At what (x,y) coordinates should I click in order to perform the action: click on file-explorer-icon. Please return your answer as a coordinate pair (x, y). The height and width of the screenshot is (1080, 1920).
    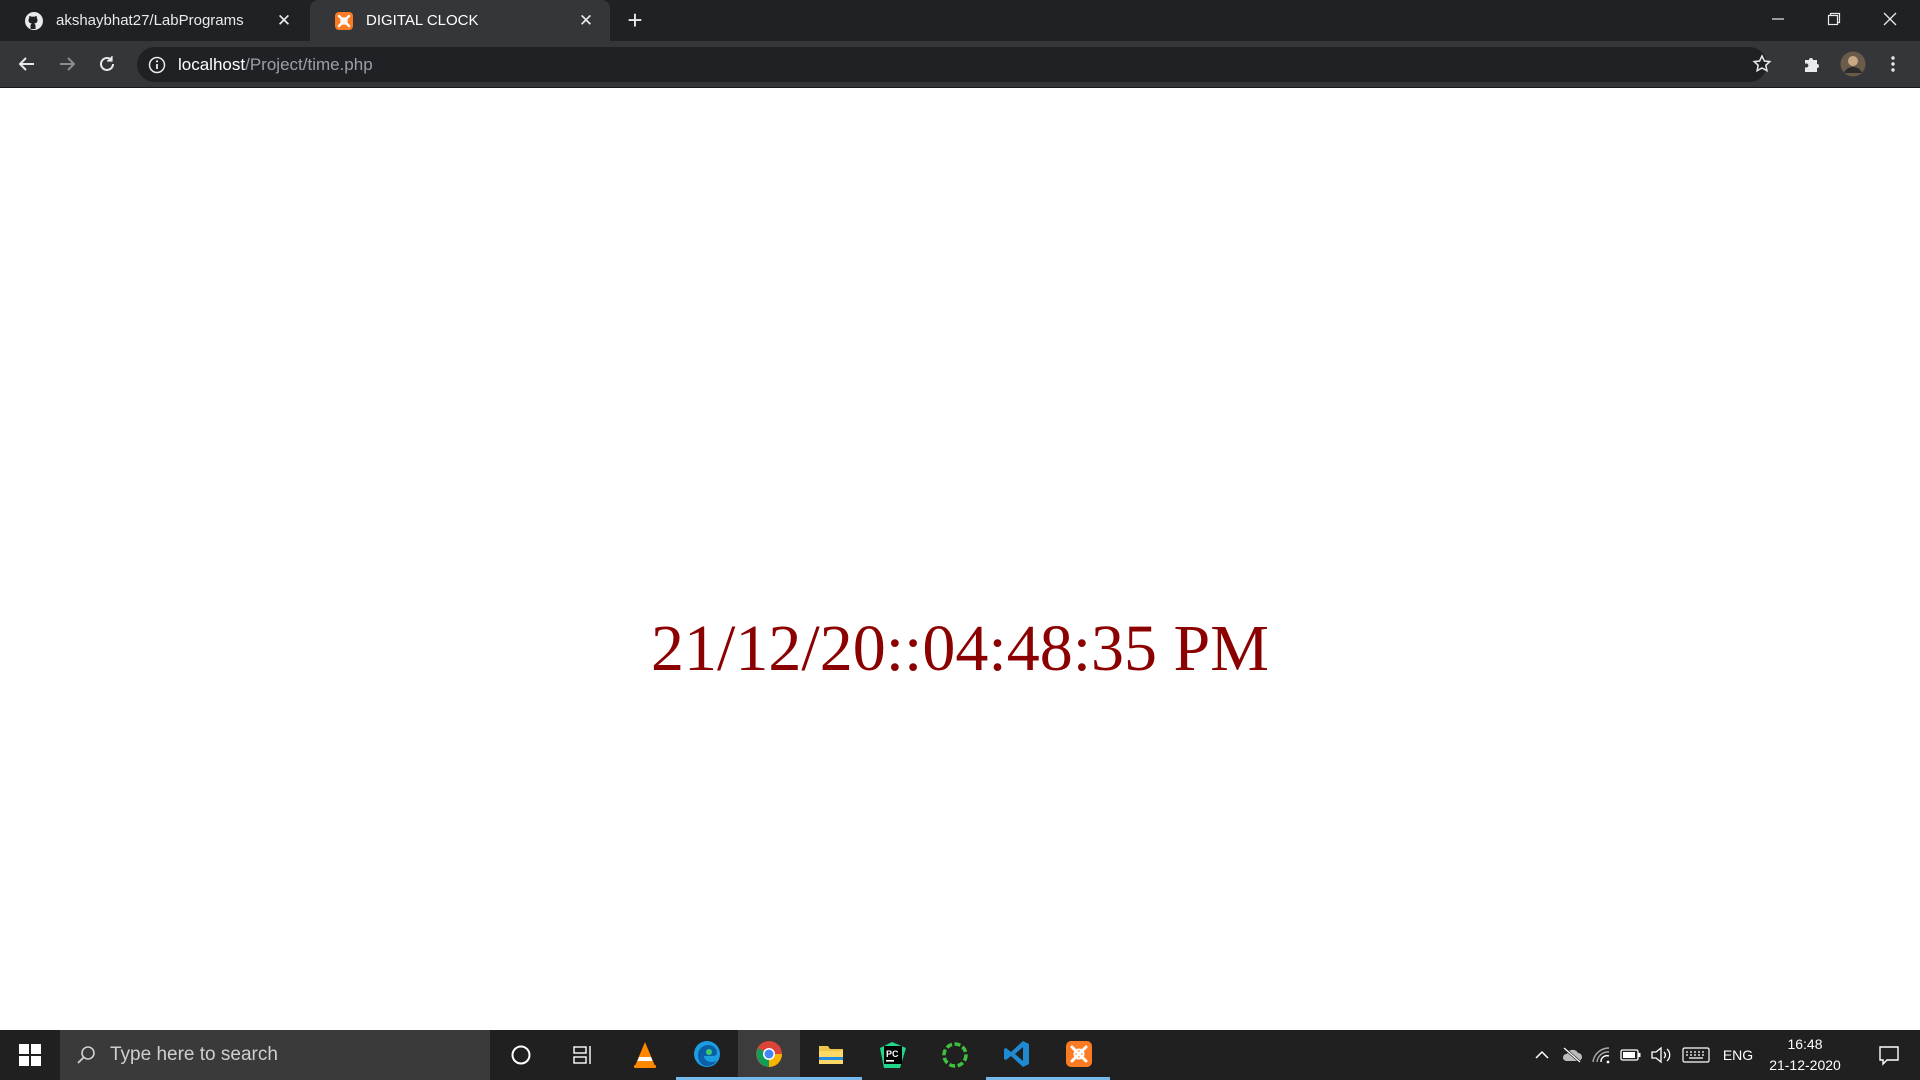
    Looking at the image, I should click on (831, 1054).